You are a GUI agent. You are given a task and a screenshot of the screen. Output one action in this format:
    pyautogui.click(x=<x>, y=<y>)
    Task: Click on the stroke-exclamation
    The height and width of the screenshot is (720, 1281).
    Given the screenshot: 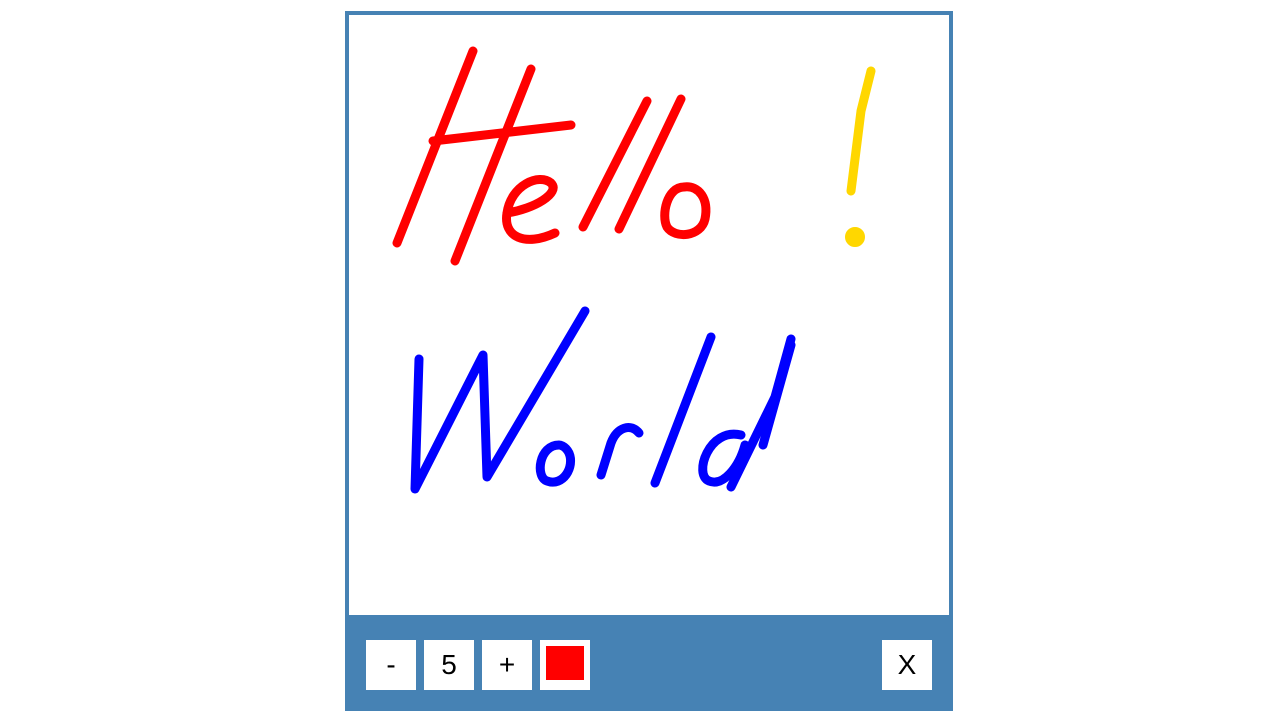 What is the action you would take?
    pyautogui.click(x=860, y=156)
    